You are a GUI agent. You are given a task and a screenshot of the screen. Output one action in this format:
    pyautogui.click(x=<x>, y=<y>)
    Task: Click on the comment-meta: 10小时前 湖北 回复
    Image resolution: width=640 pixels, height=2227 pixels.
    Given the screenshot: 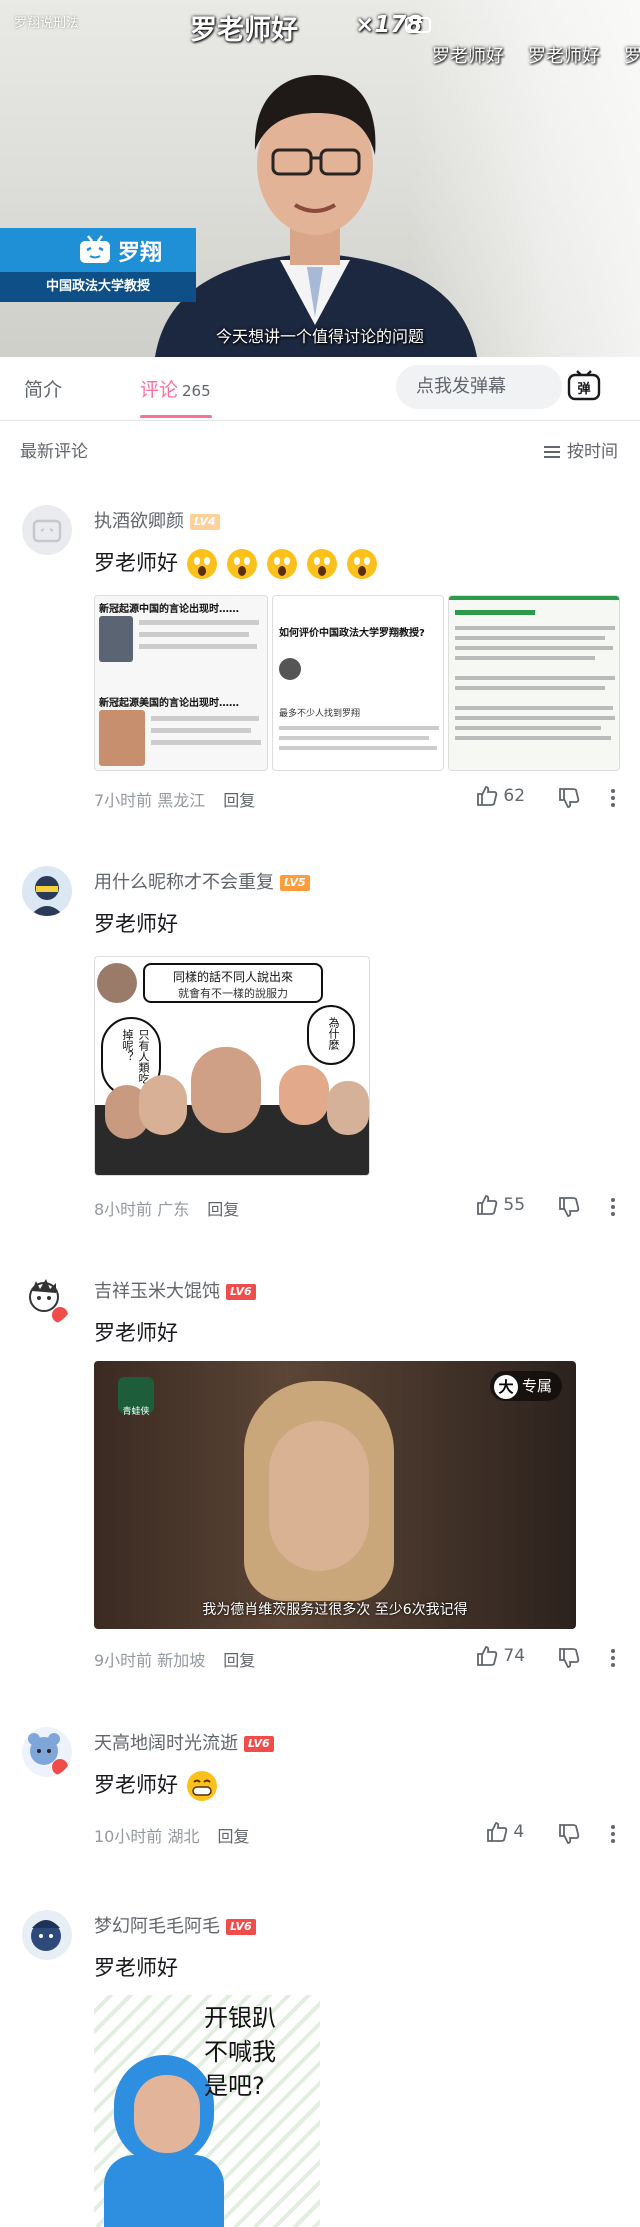 What is the action you would take?
    pyautogui.click(x=172, y=1836)
    